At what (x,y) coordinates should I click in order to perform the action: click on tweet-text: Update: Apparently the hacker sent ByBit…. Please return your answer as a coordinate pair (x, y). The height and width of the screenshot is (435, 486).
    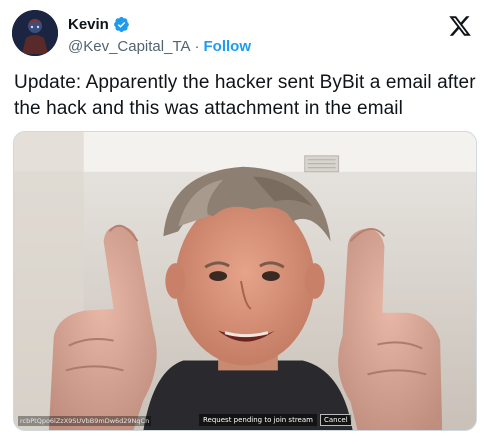
    Looking at the image, I should click on (245, 95).